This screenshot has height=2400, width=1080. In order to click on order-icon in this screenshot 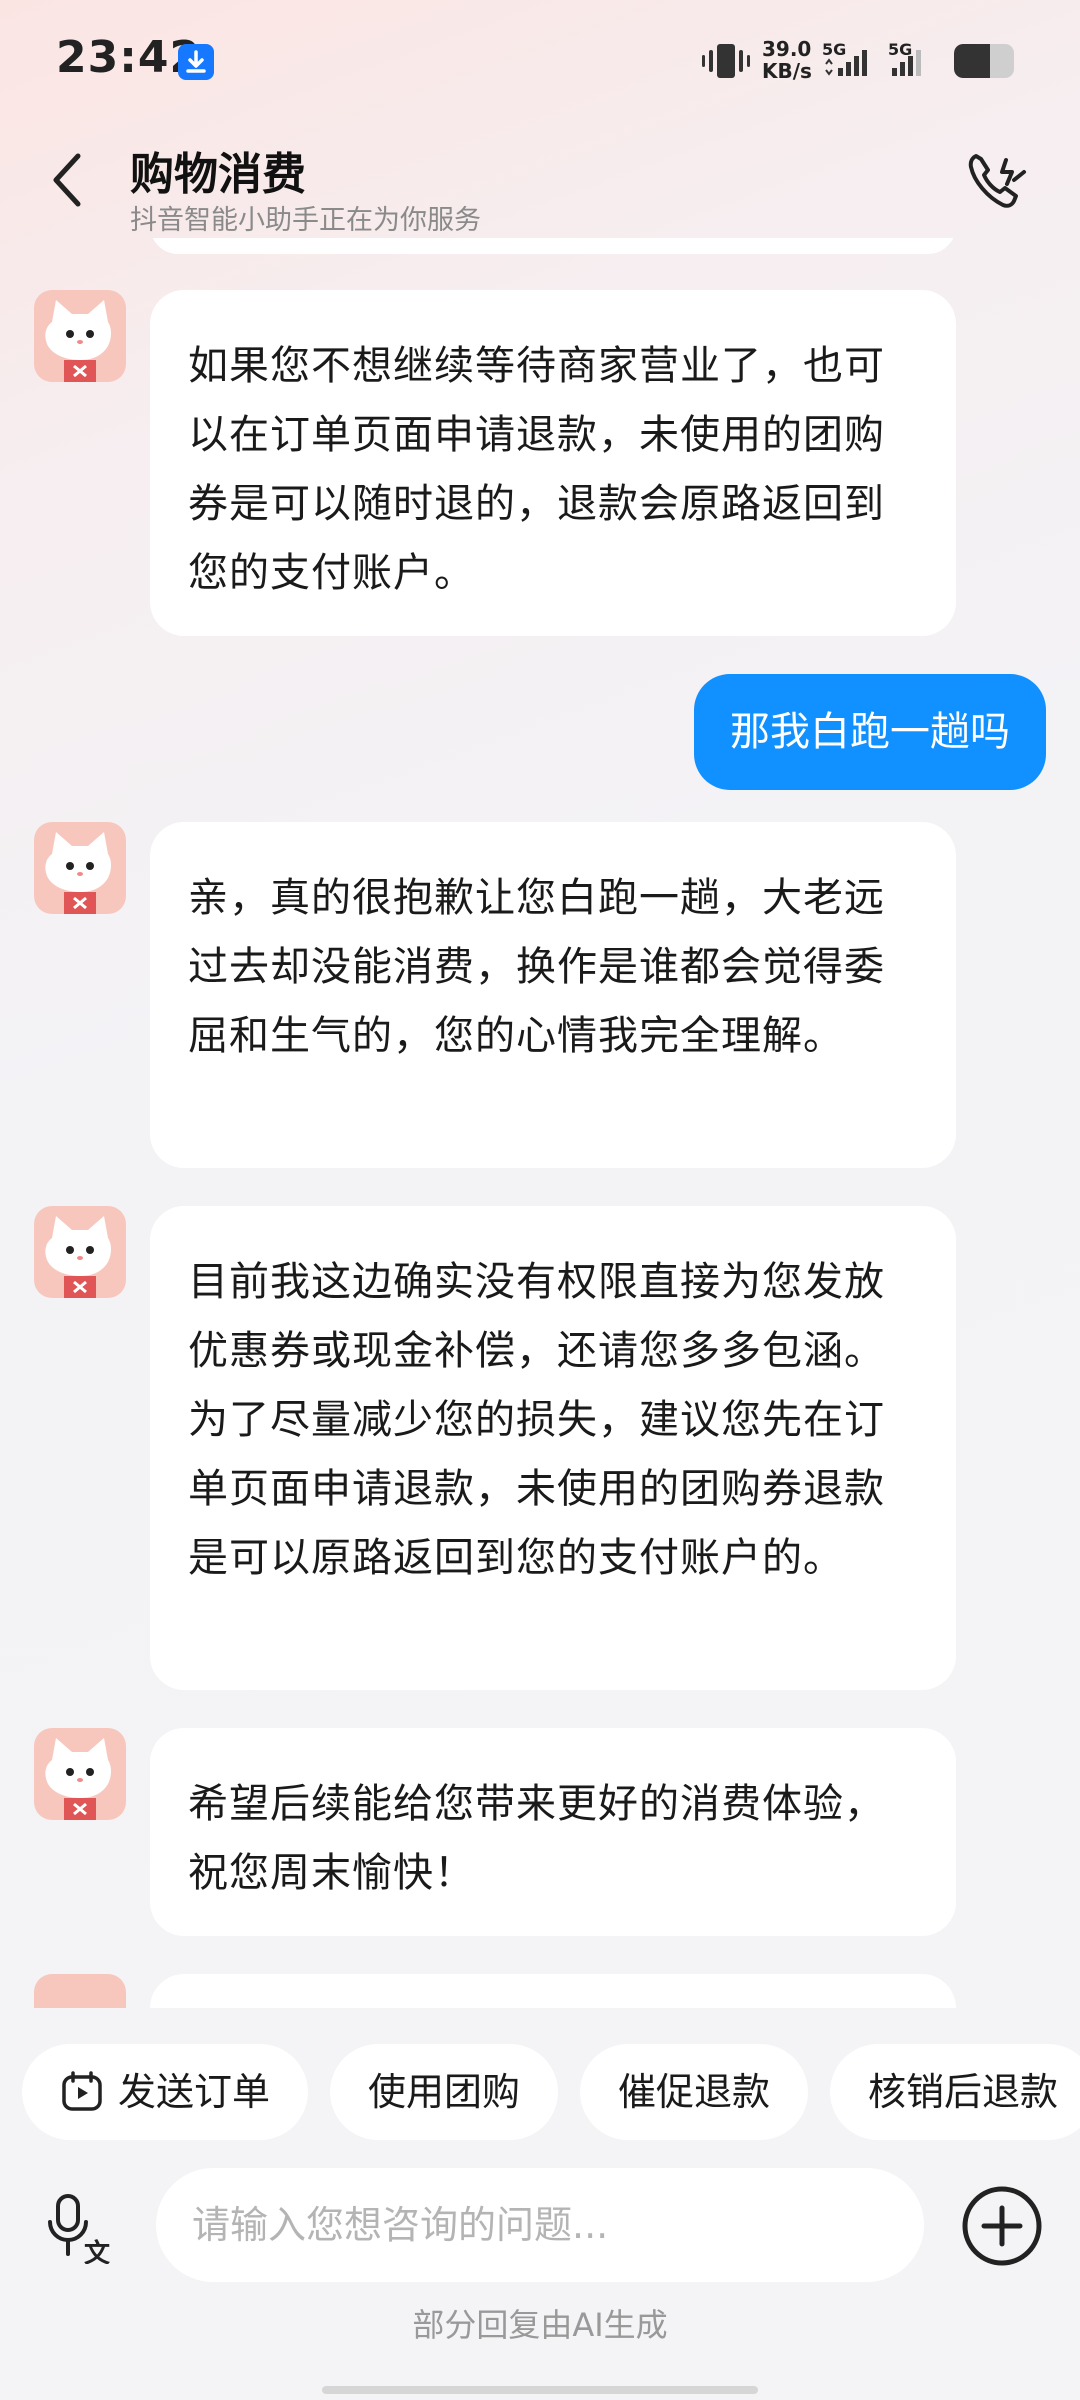, I will do `click(82, 2090)`.